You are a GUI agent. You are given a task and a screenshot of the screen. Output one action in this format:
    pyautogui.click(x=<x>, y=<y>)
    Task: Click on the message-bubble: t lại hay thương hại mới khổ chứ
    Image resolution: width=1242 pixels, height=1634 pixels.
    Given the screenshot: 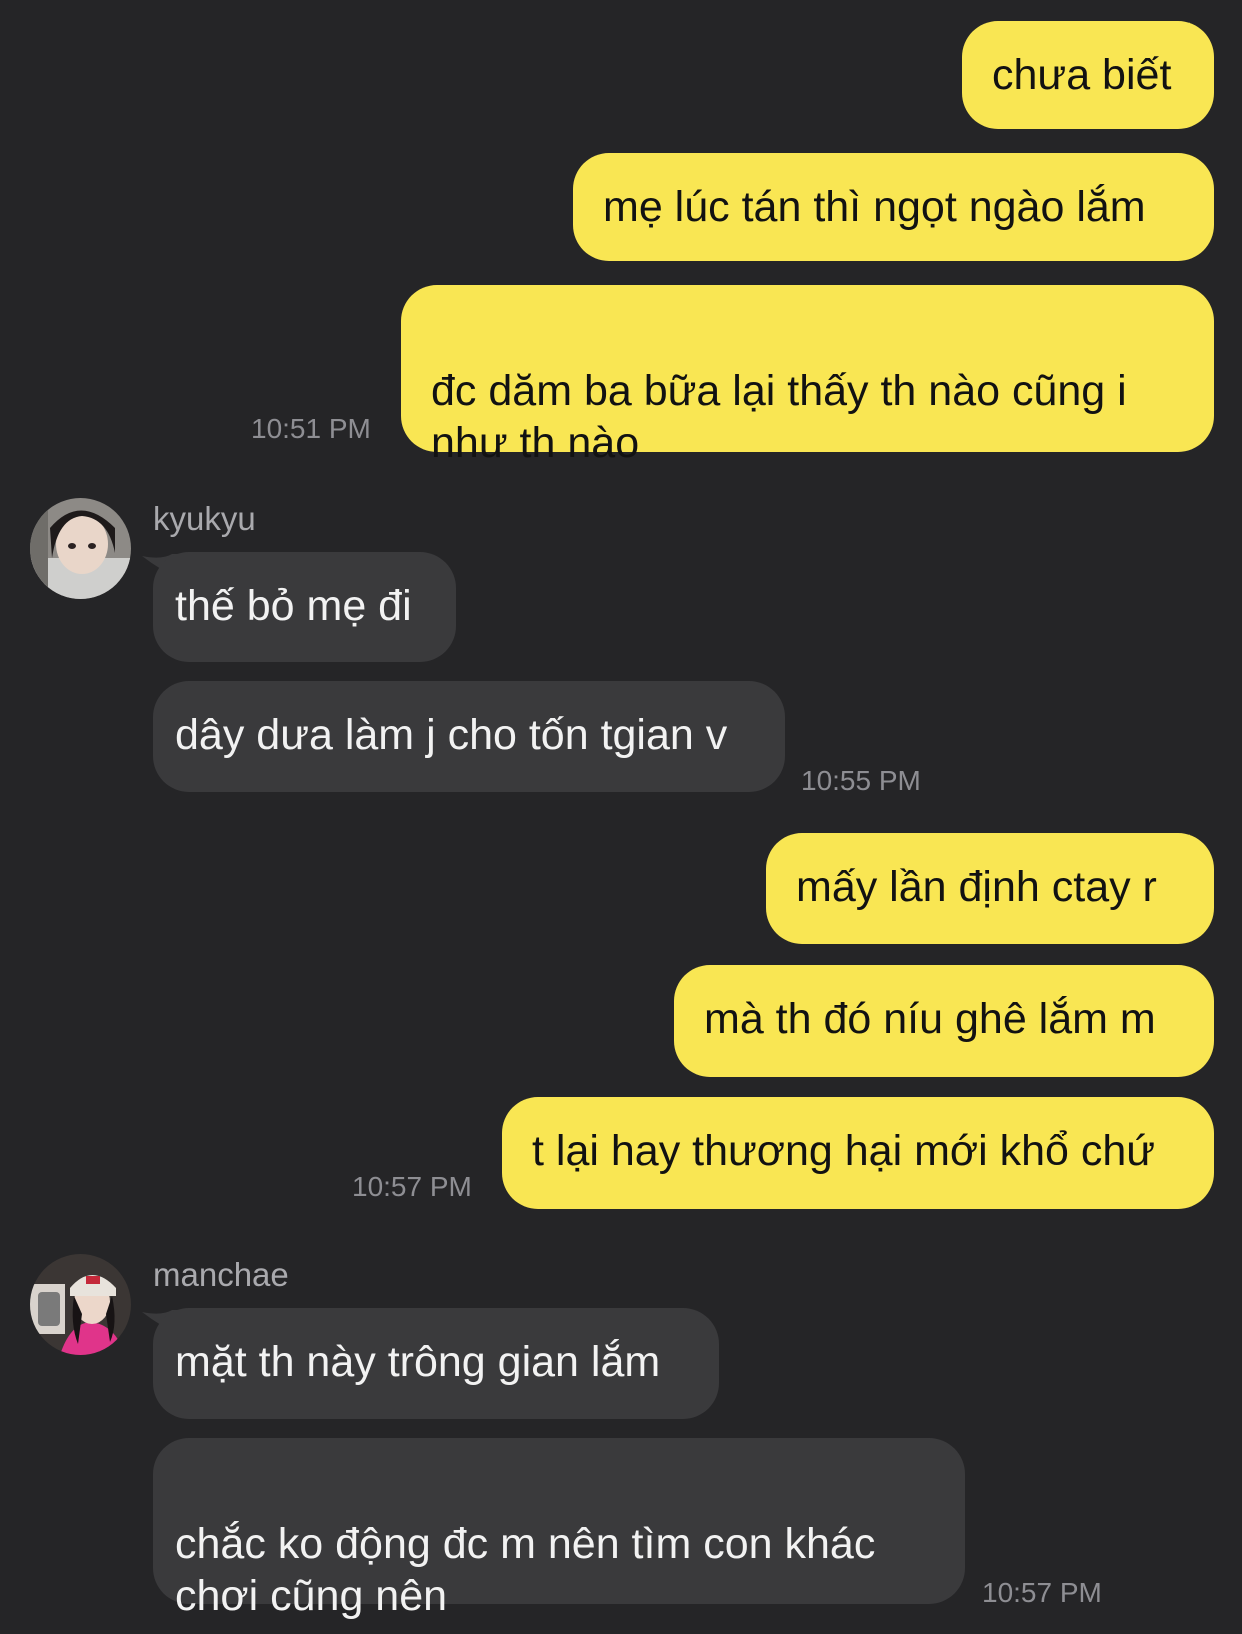 What is the action you would take?
    pyautogui.click(x=858, y=1153)
    